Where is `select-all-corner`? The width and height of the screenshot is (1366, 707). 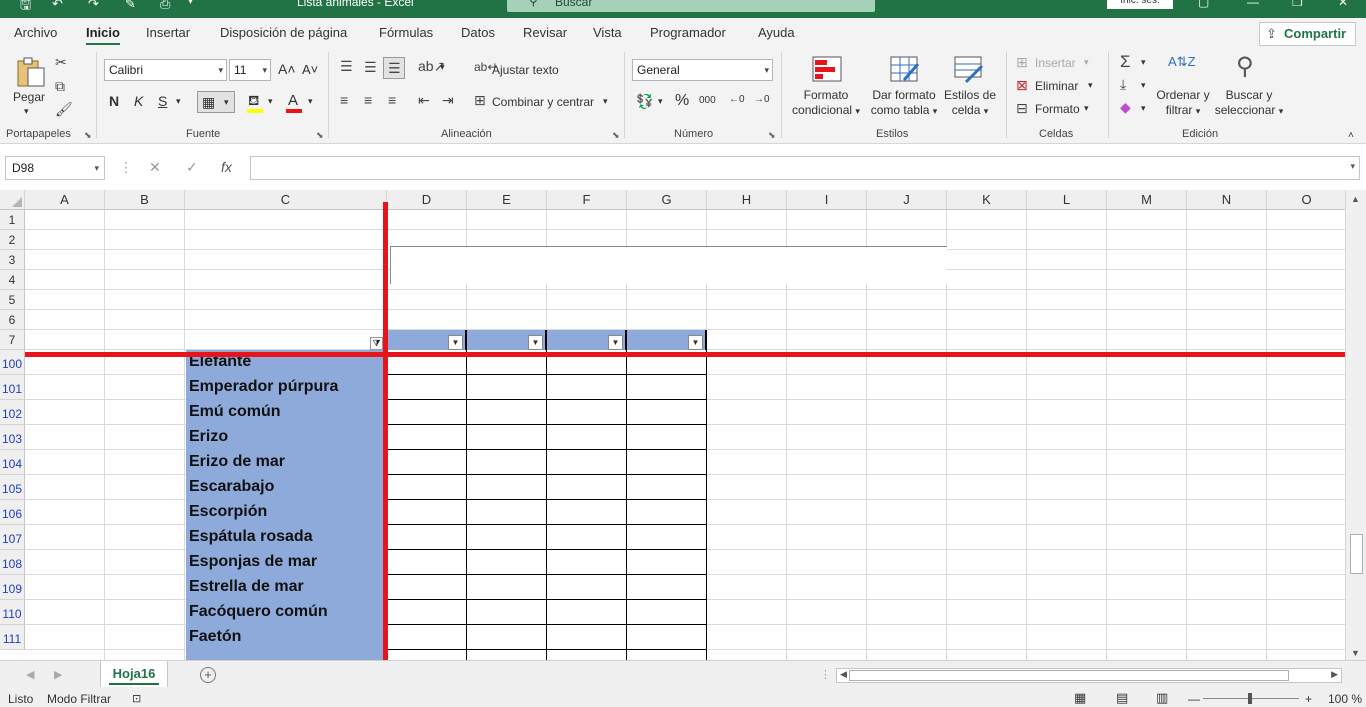
select-all-corner is located at coordinates (12, 200).